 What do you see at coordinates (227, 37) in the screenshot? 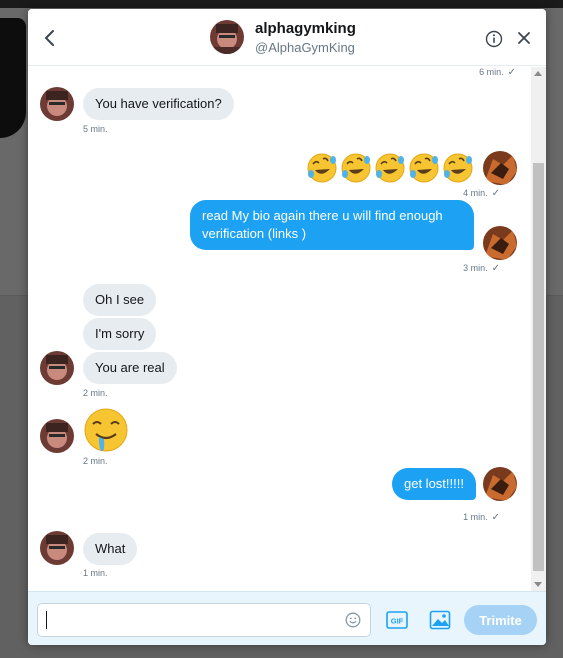
I see `header-avatar` at bounding box center [227, 37].